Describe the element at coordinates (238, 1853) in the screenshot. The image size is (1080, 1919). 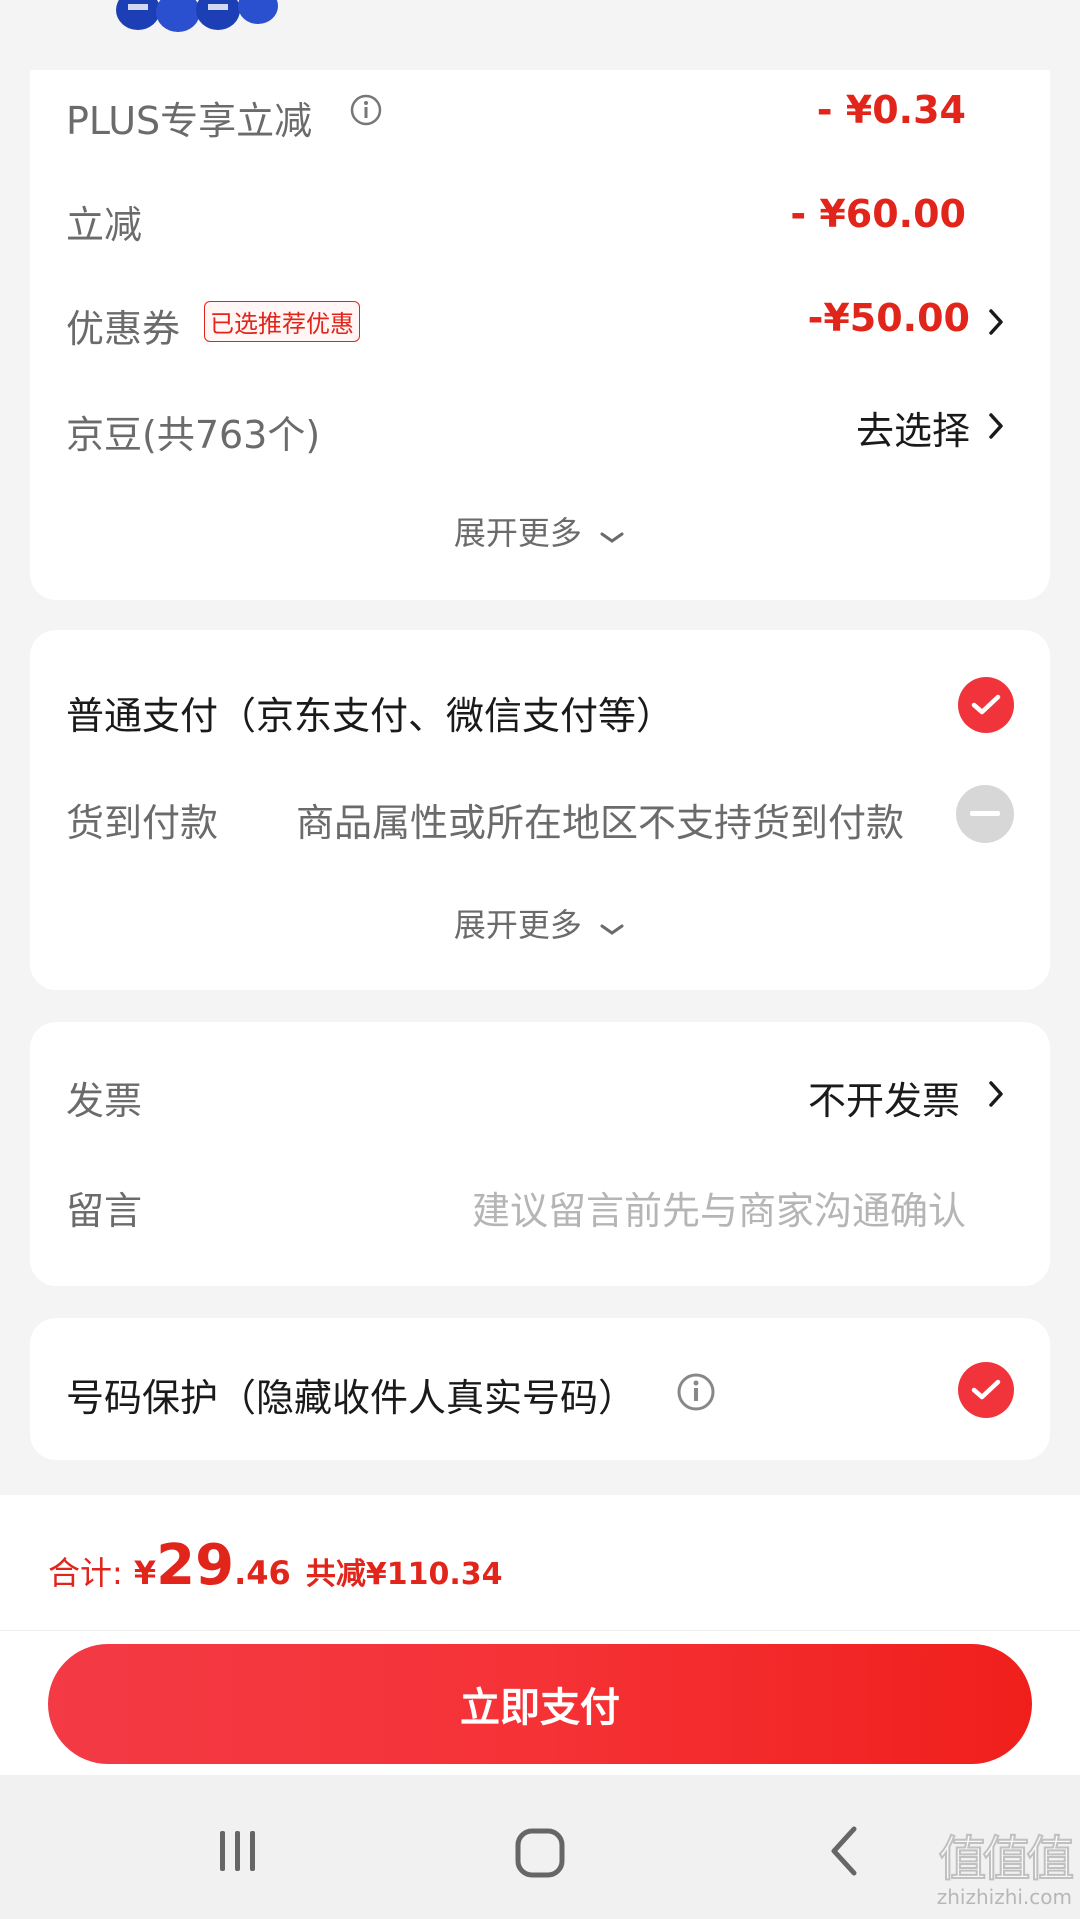
I see `recents-icon` at that location.